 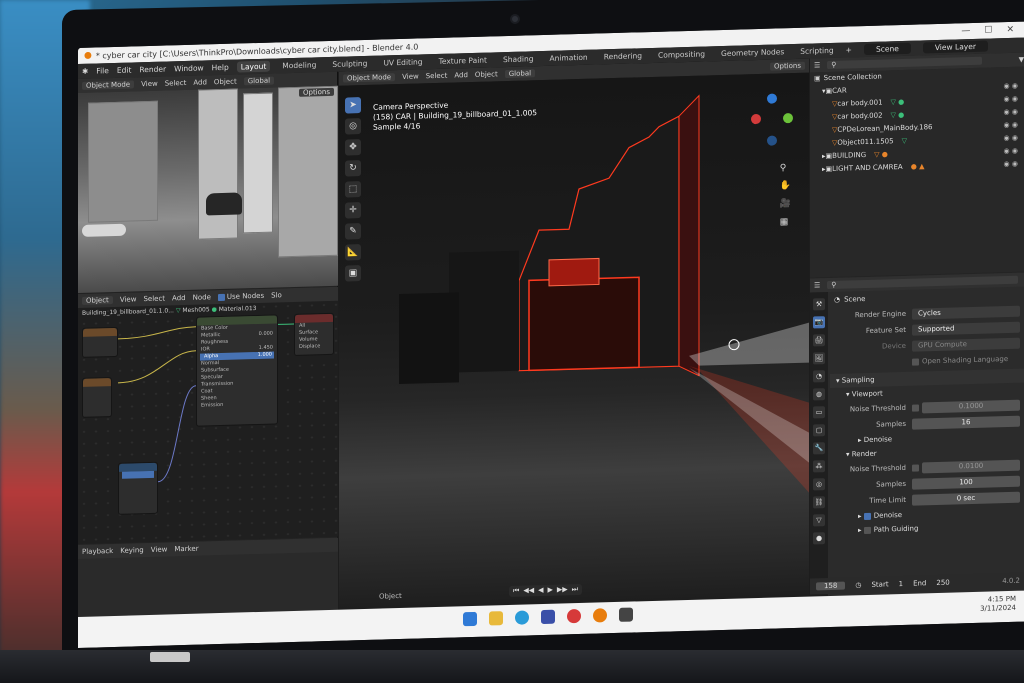 I want to click on data-tab-icon: ▽, so click(x=819, y=520).